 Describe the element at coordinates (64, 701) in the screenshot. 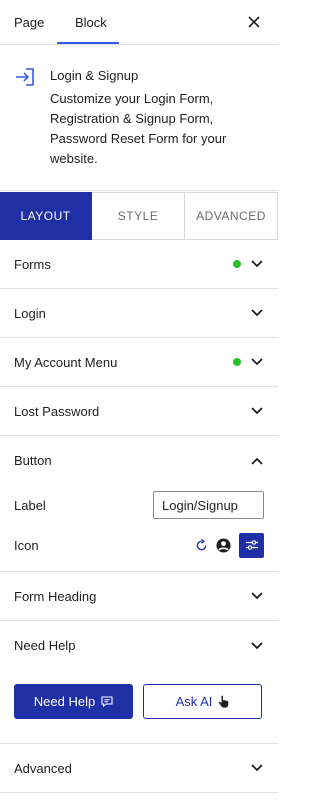

I see `need-help-button-label: Need Help` at that location.